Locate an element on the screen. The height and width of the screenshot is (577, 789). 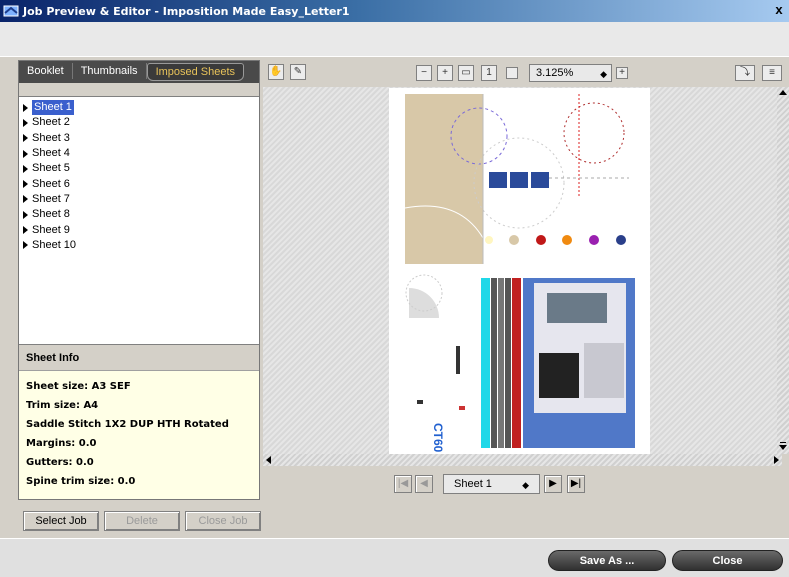
list-item: Sheet 4 is located at coordinates (139, 153).